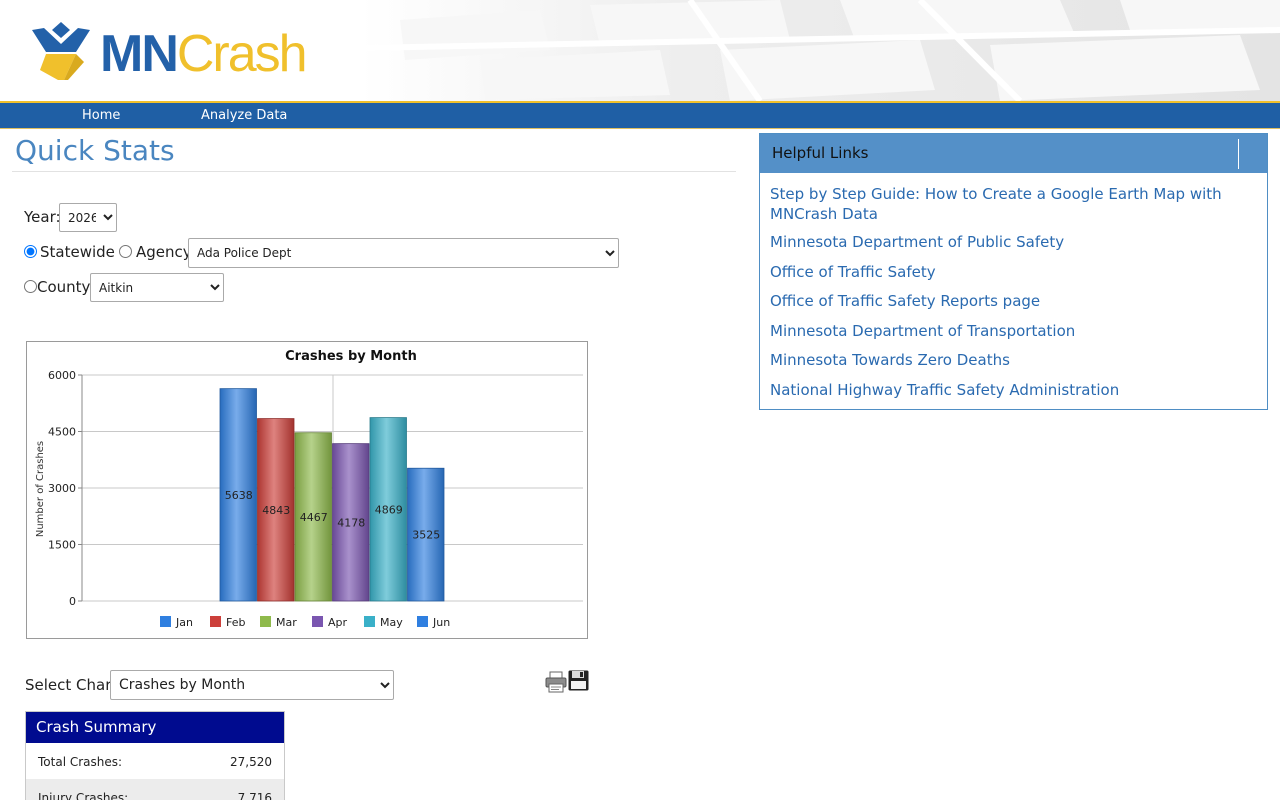 This screenshot has height=800, width=1280. What do you see at coordinates (155, 761) in the screenshot?
I see `summary-row-total: Total Crashes: 27,520` at bounding box center [155, 761].